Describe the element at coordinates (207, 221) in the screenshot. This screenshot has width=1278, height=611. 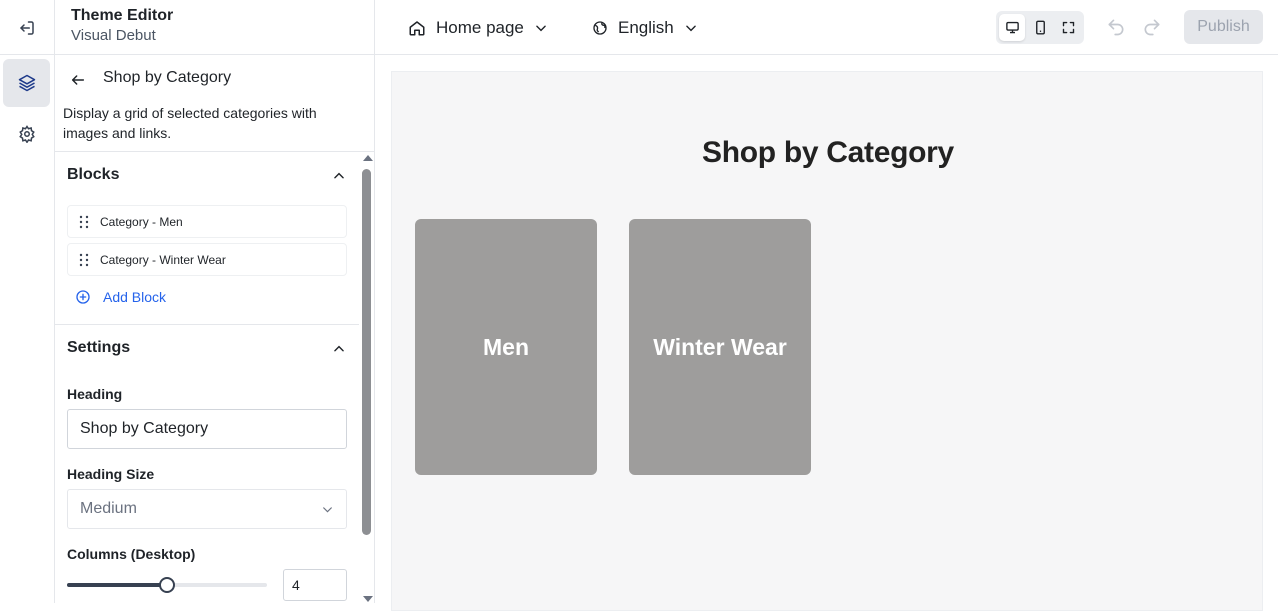
I see `block-item: Category - Men` at that location.